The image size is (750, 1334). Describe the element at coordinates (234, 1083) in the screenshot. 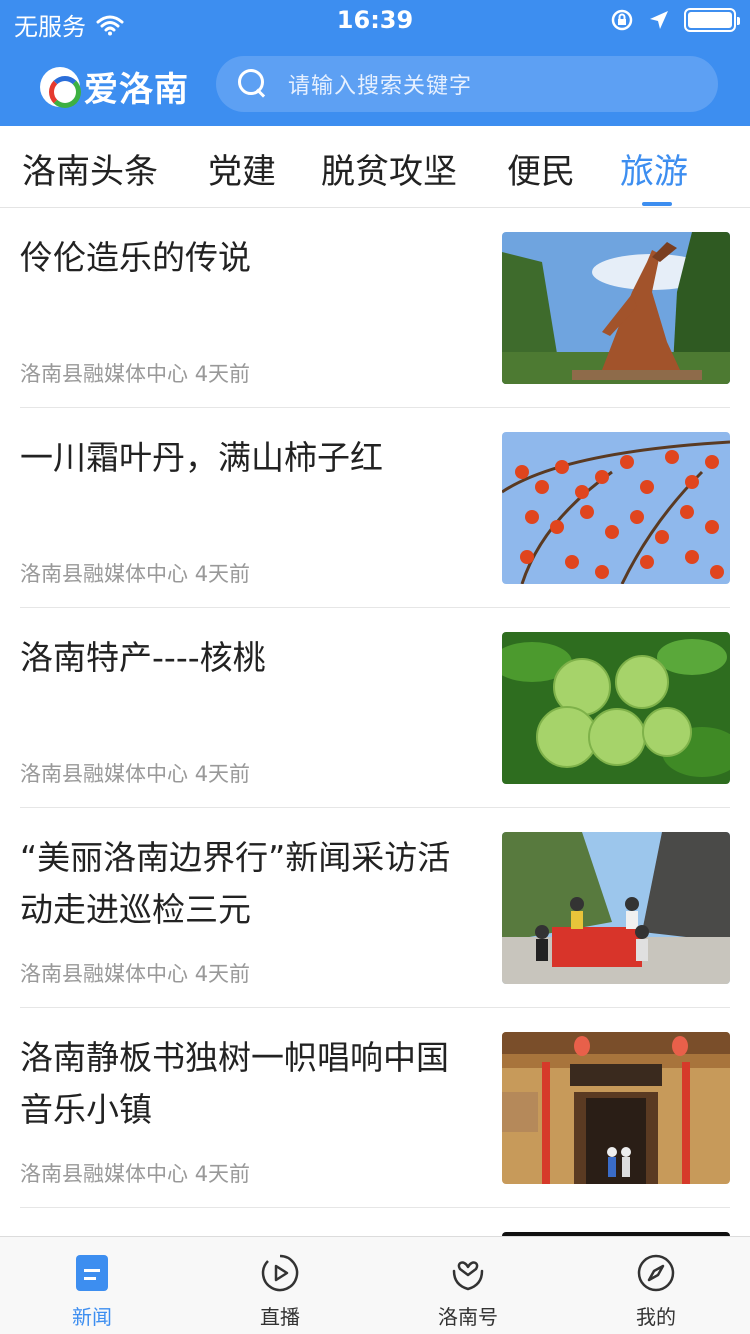

I see `news-title: 洛南静板书独树一帜唱响中国音乐小镇` at that location.